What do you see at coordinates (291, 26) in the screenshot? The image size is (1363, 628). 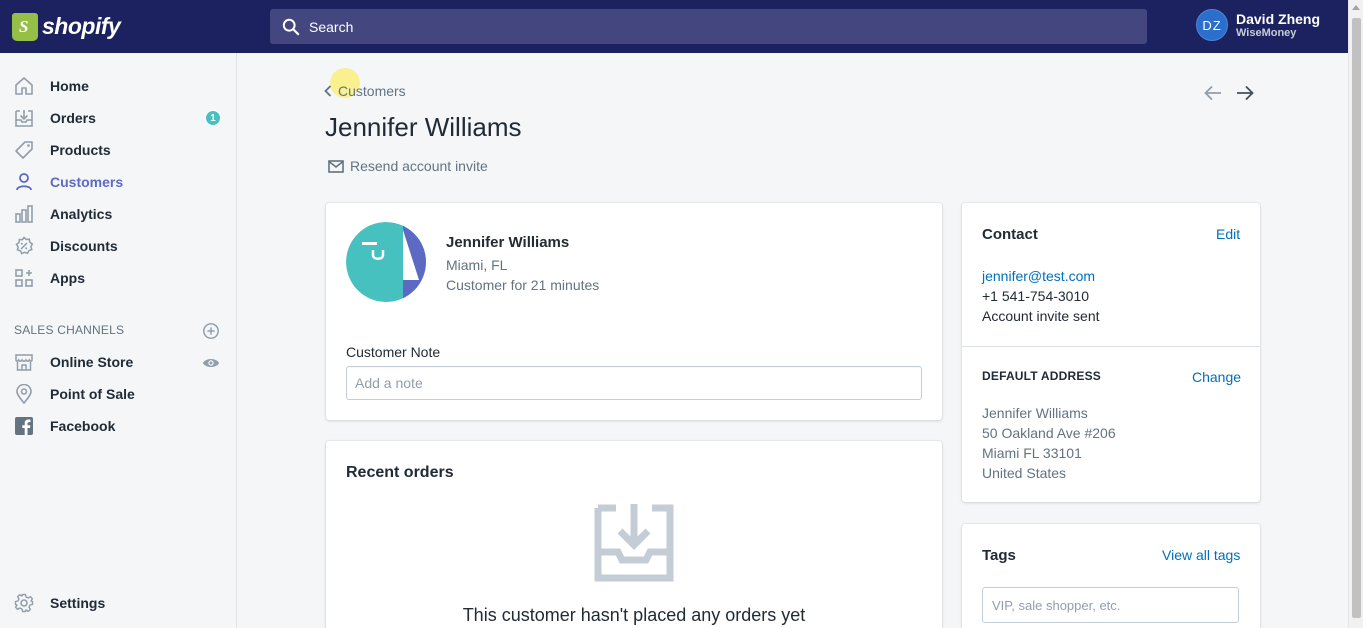 I see `search-icon` at bounding box center [291, 26].